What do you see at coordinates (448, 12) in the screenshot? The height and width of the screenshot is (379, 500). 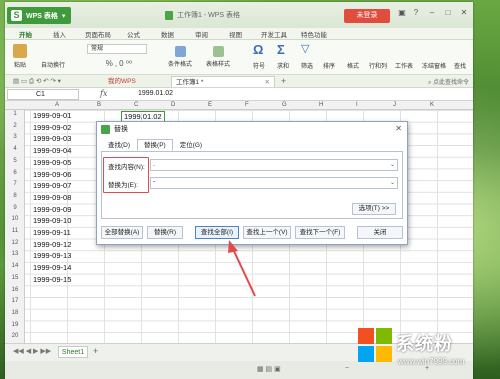 I see `maximize-icon: □` at bounding box center [448, 12].